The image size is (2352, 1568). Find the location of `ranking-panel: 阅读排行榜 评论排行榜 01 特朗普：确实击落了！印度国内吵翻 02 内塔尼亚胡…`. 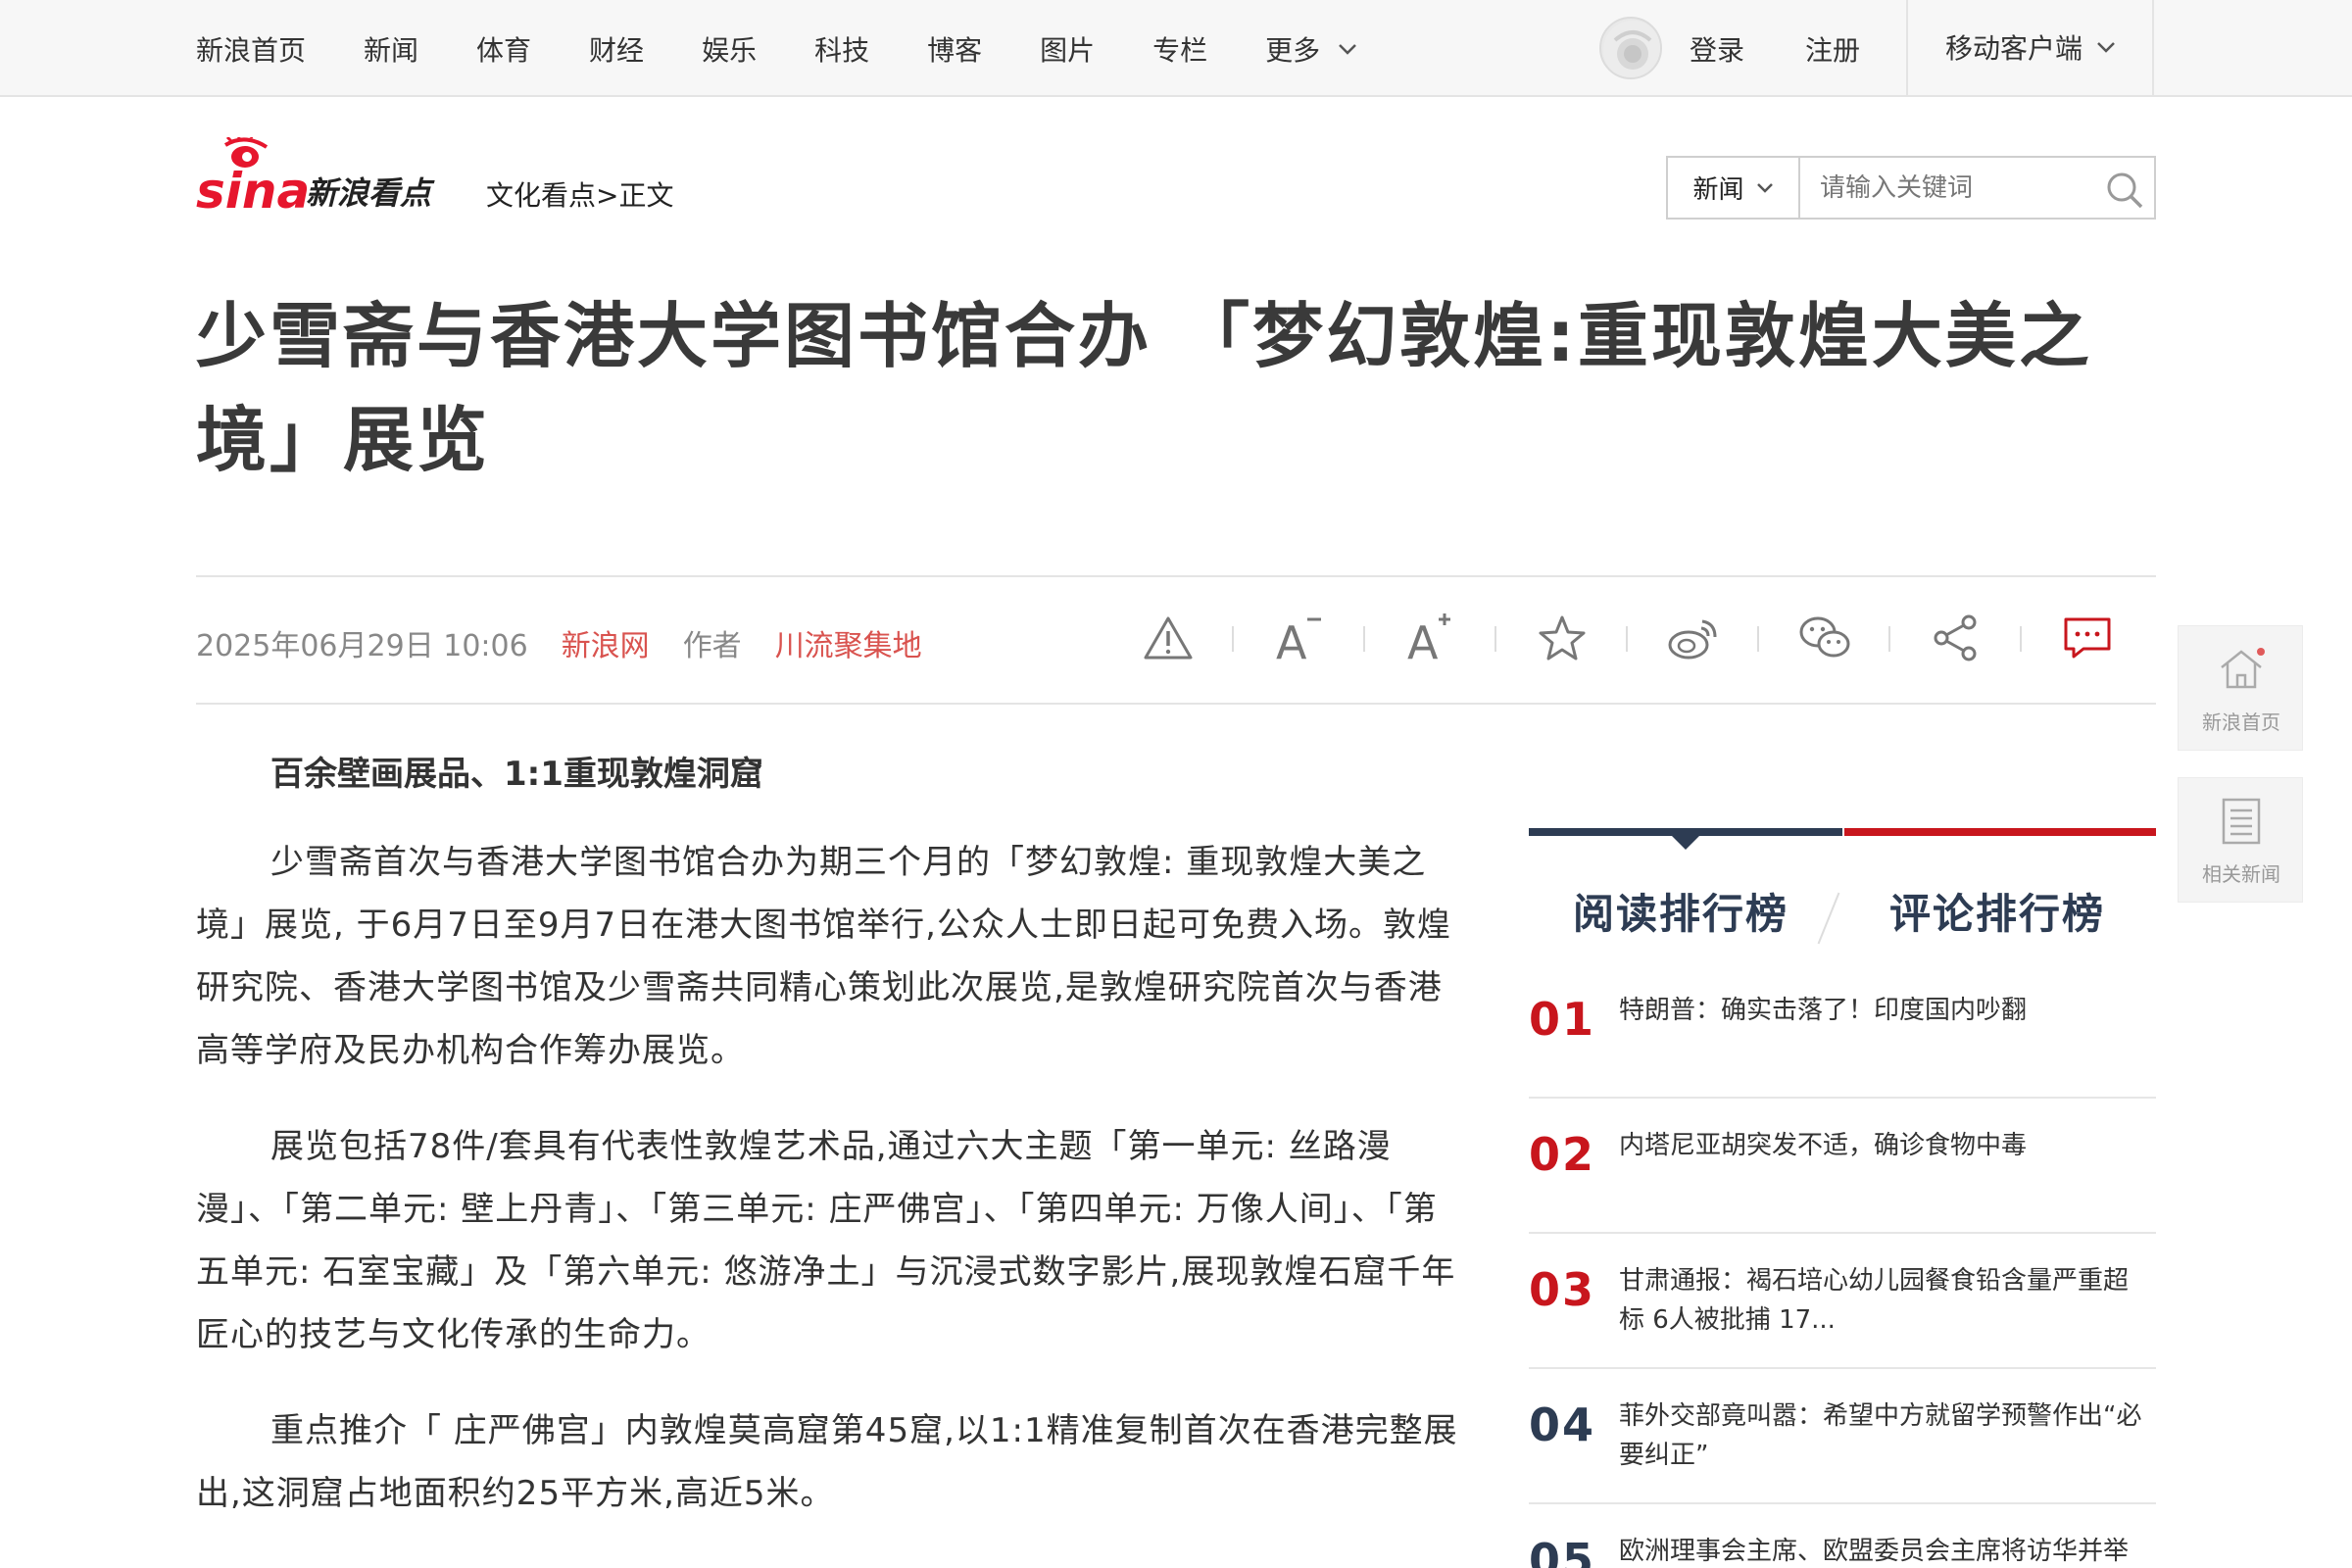

ranking-panel: 阅读排行榜 评论排行榜 01 特朗普：确实击落了！印度国内吵翻 02 内塔尼亚胡… is located at coordinates (1842, 1198).